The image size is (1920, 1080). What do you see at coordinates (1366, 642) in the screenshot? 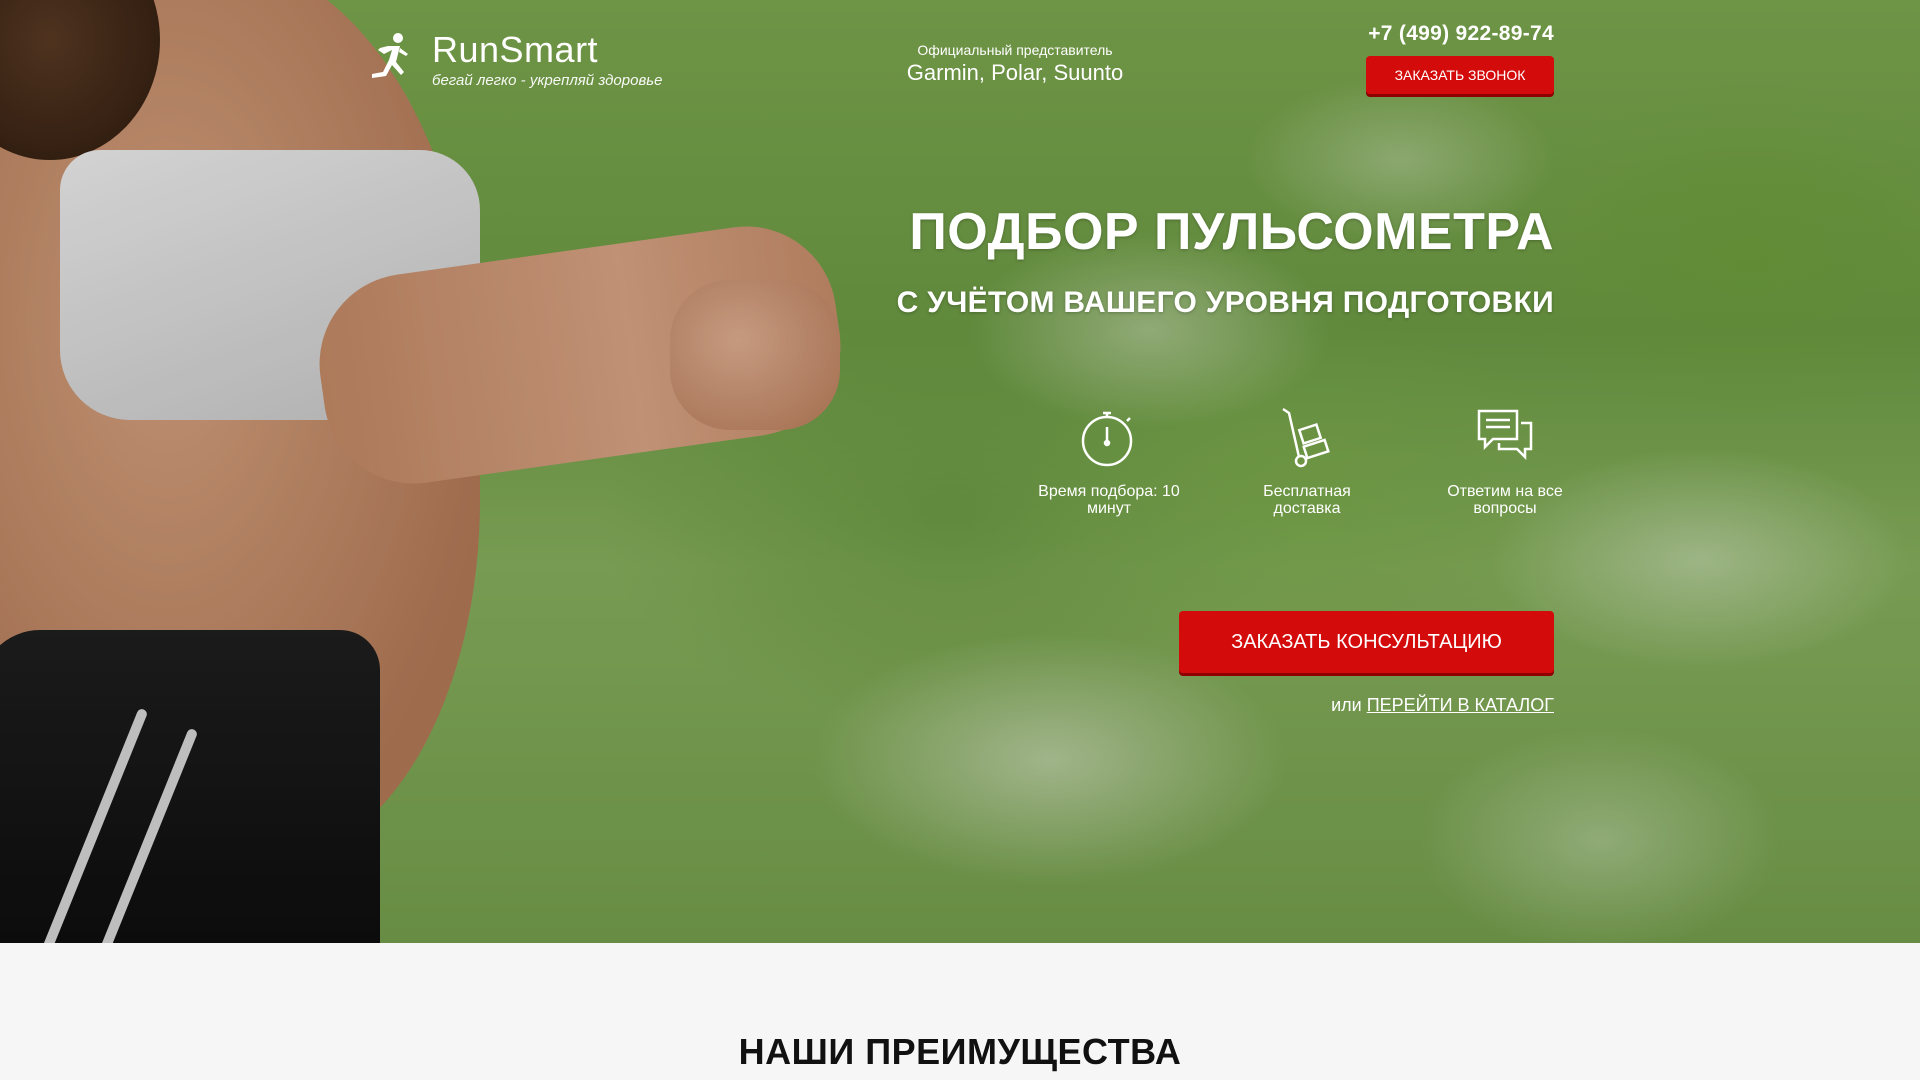
I see `consultation-button: ЗАКАЗАТЬ КОНСУЛЬТАЦИЮ` at bounding box center [1366, 642].